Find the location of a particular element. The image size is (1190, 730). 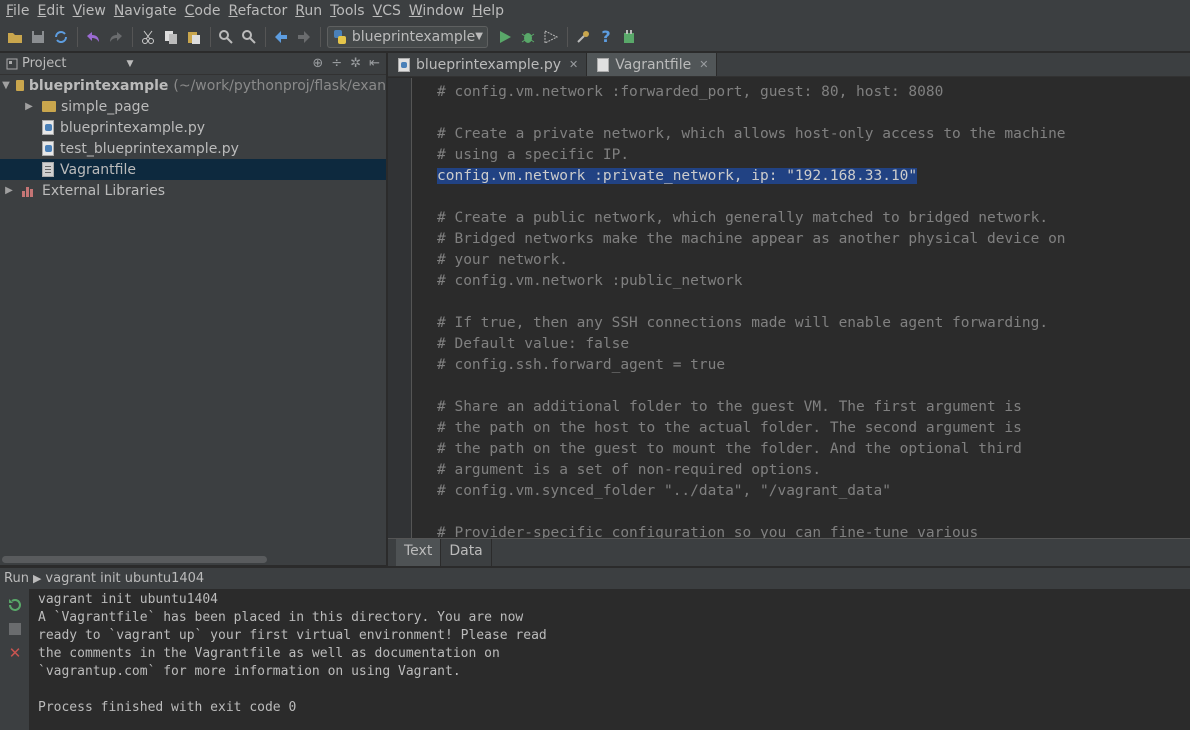

undo-icon is located at coordinates (93, 37).